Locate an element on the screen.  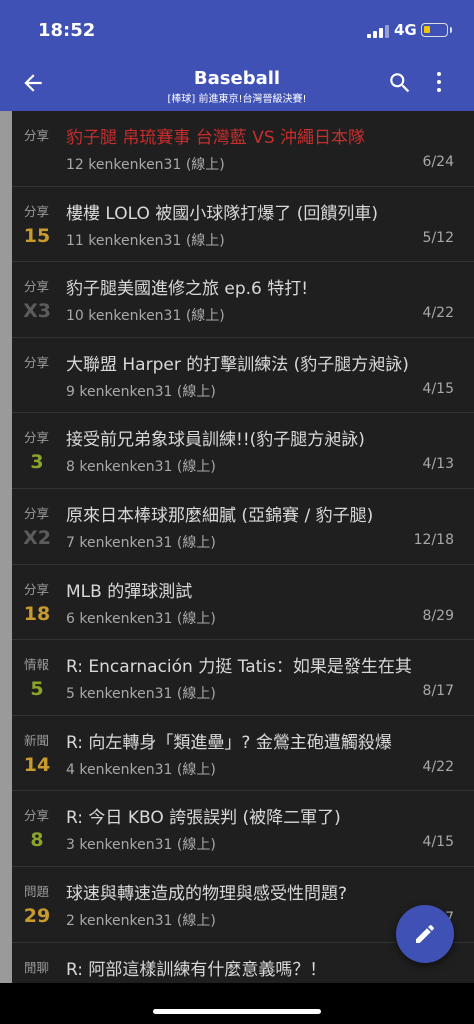
bottom-bar is located at coordinates (237, 1003).